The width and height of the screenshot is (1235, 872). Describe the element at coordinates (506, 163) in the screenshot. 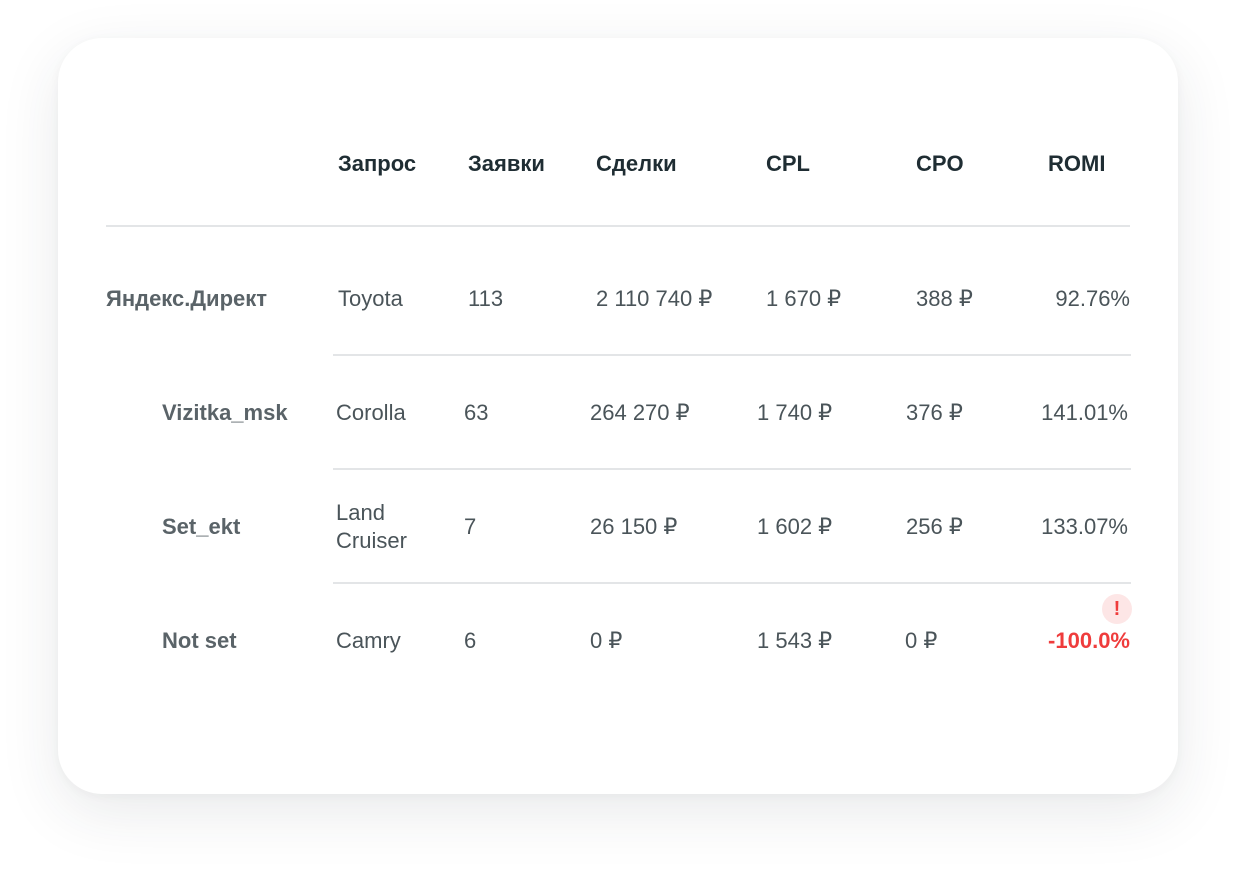

I see `header-leads: Заявки` at that location.